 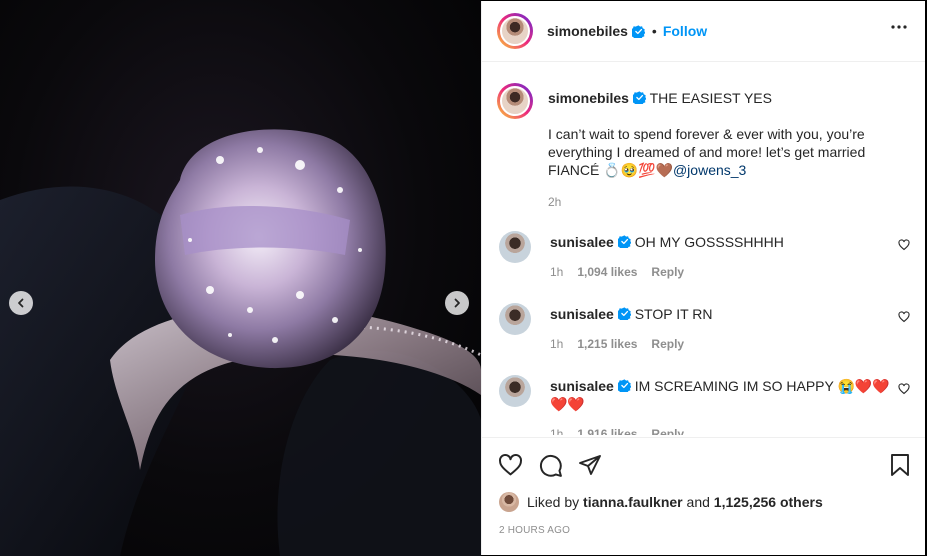 I want to click on caption-mention: @jowens_3, so click(x=709, y=170).